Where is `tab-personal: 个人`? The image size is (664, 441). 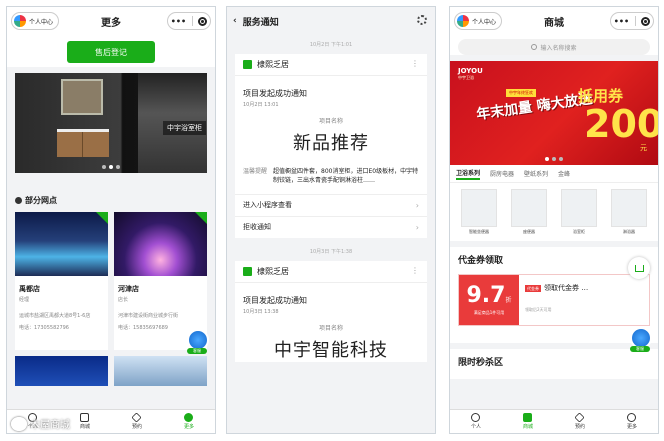 tab-personal: 个人 is located at coordinates (476, 421).